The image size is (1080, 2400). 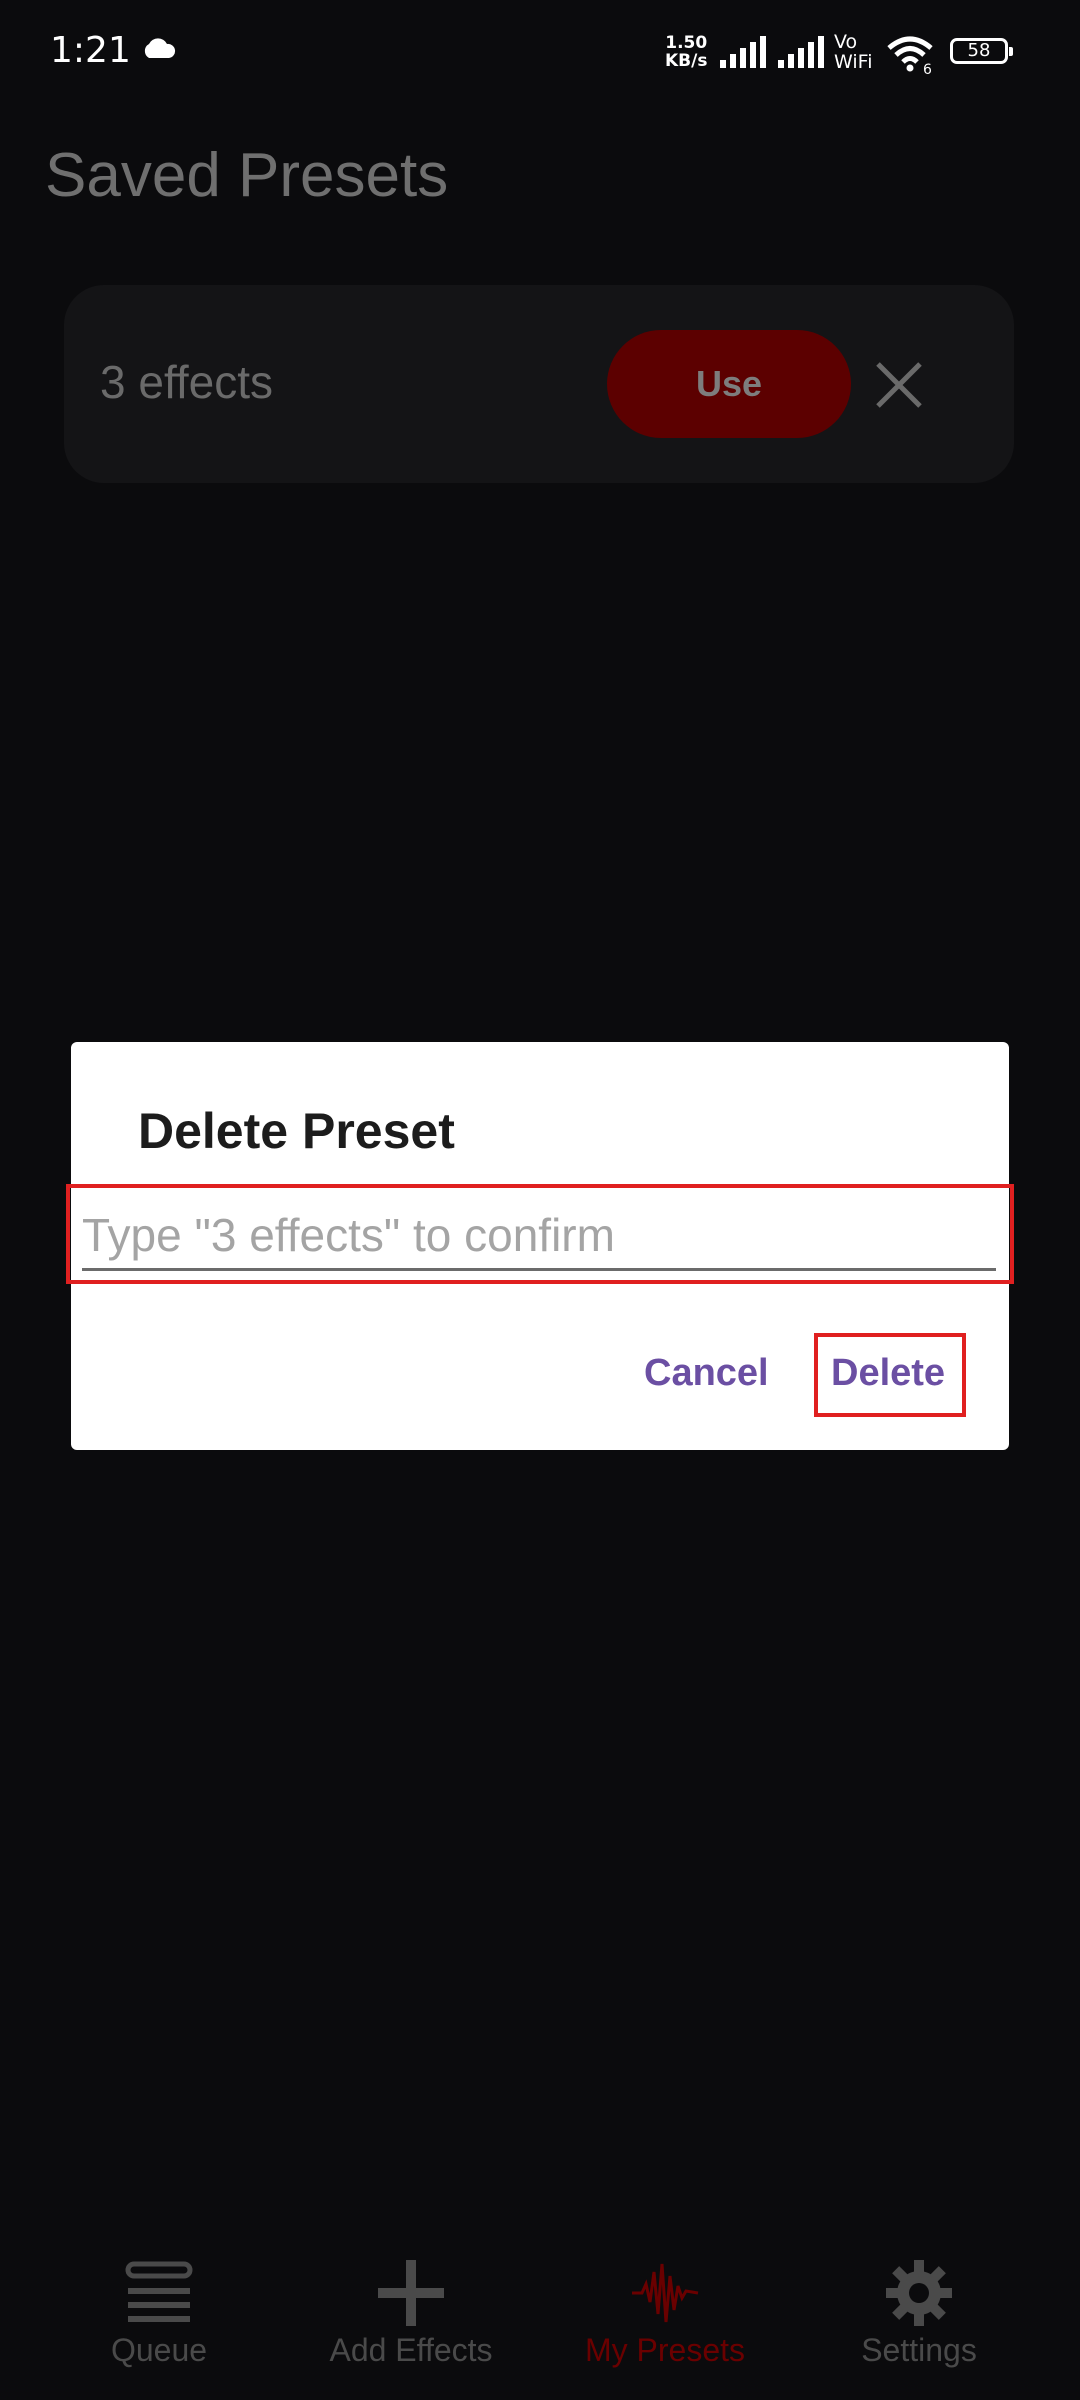 I want to click on network-speed: 1.50 KB/s, so click(x=686, y=52).